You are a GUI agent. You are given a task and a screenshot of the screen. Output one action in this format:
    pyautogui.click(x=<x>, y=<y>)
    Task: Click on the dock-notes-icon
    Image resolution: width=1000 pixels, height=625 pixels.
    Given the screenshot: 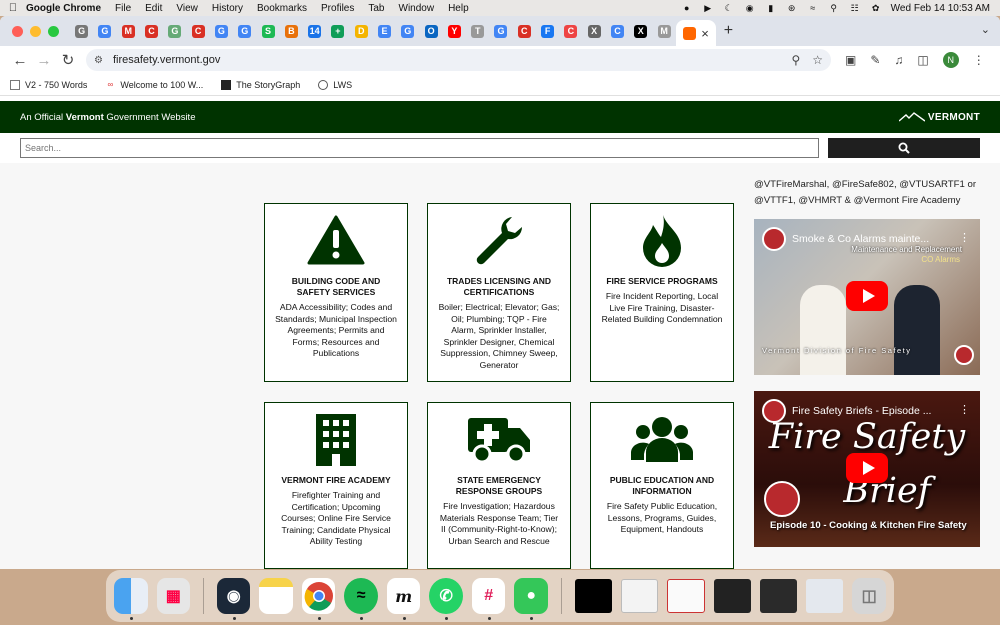 What is the action you would take?
    pyautogui.click(x=276, y=596)
    